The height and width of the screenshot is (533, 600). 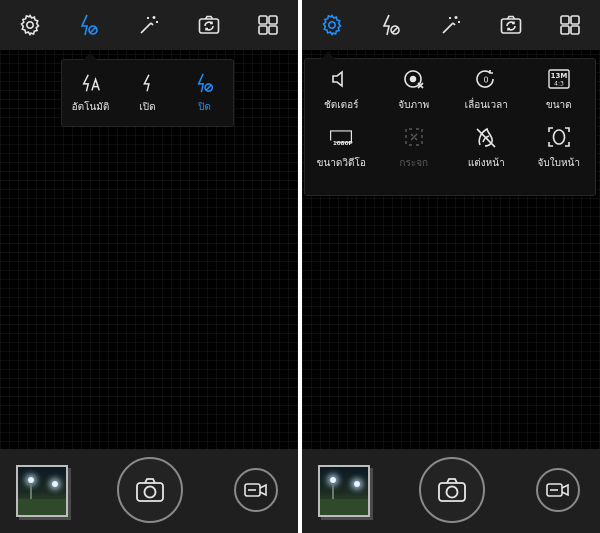 I want to click on flash-mode-popup: อัตโนมัติ เปิด ปิด, so click(x=147, y=90).